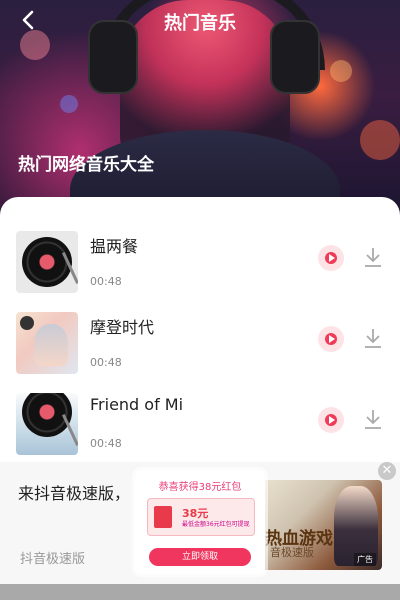 The width and height of the screenshot is (400, 600). Describe the element at coordinates (200, 23) in the screenshot. I see `page-title: 热门音乐` at that location.